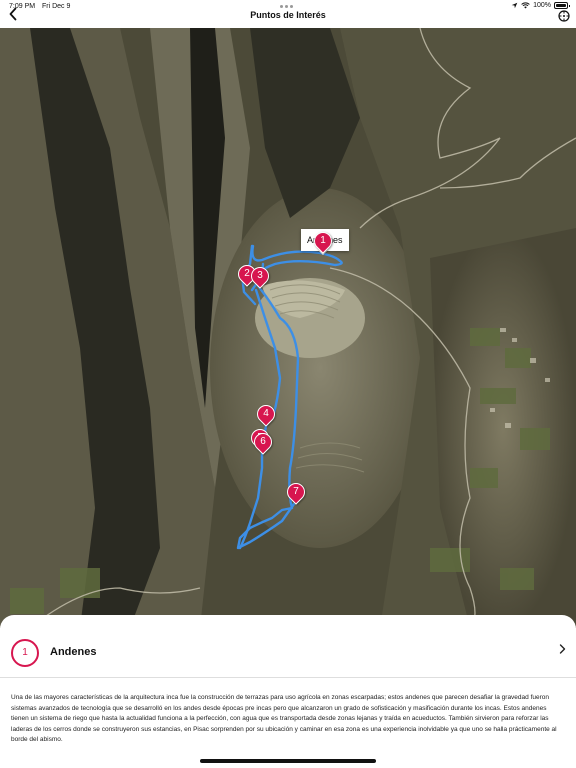 This screenshot has width=576, height=768. I want to click on page-title: Puntos de Interés, so click(288, 15).